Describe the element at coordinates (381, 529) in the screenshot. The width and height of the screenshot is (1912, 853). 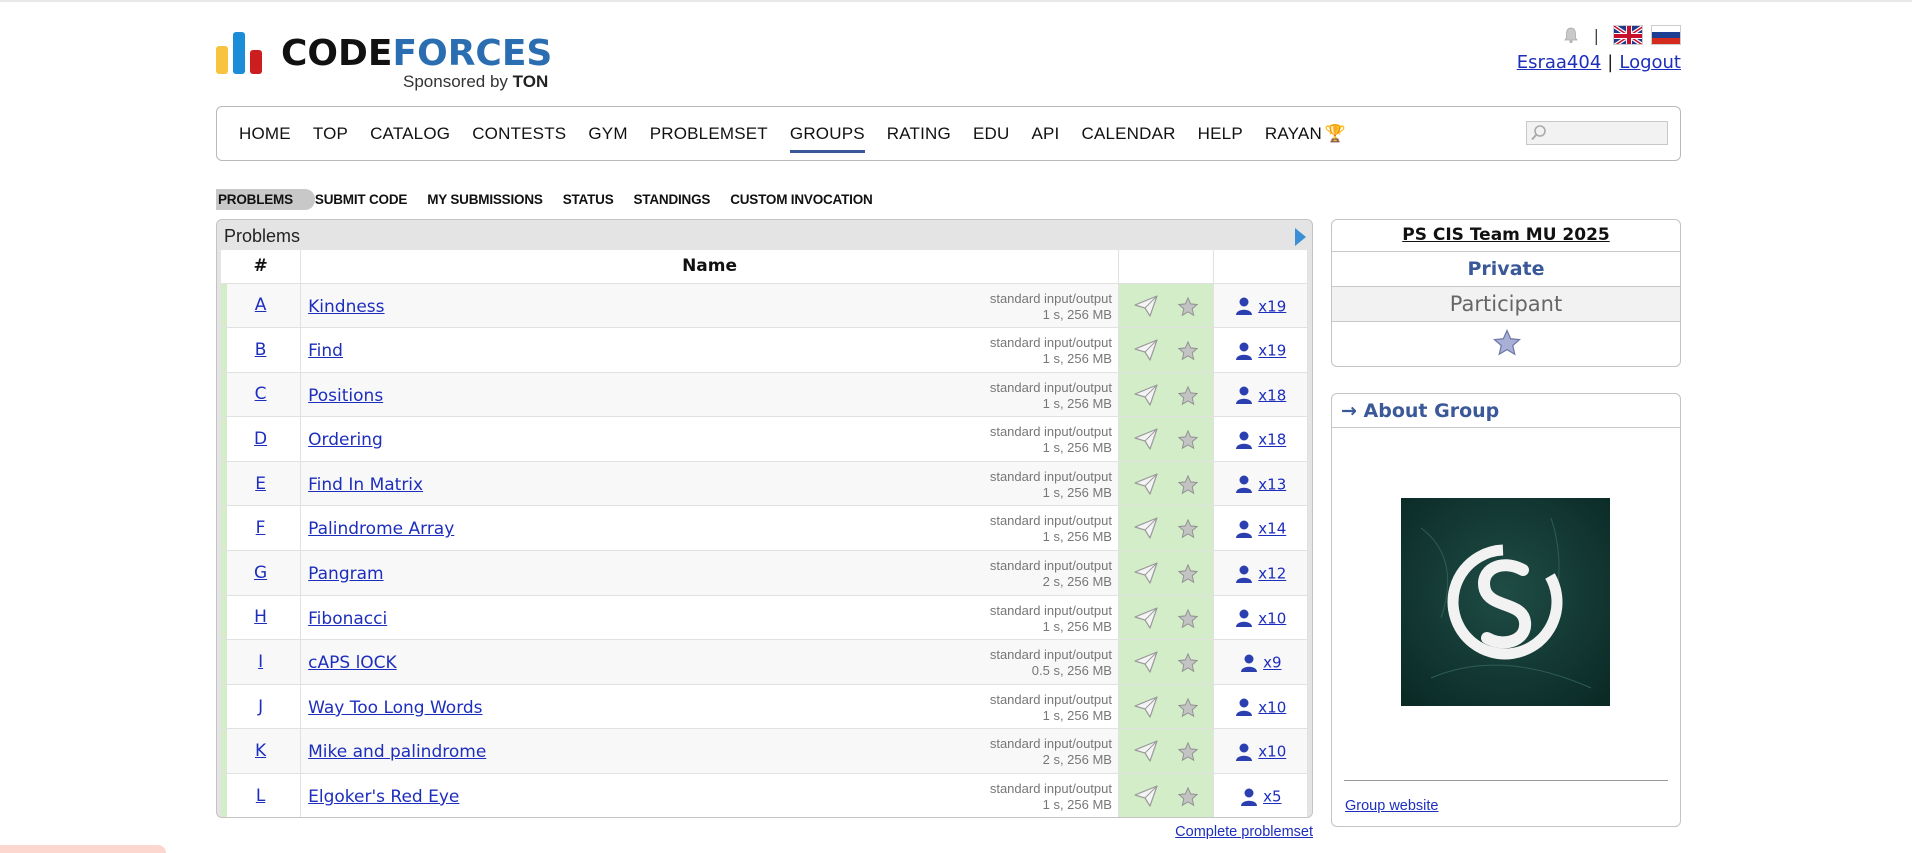
I see `problem-name-link: Palindrome Array` at that location.